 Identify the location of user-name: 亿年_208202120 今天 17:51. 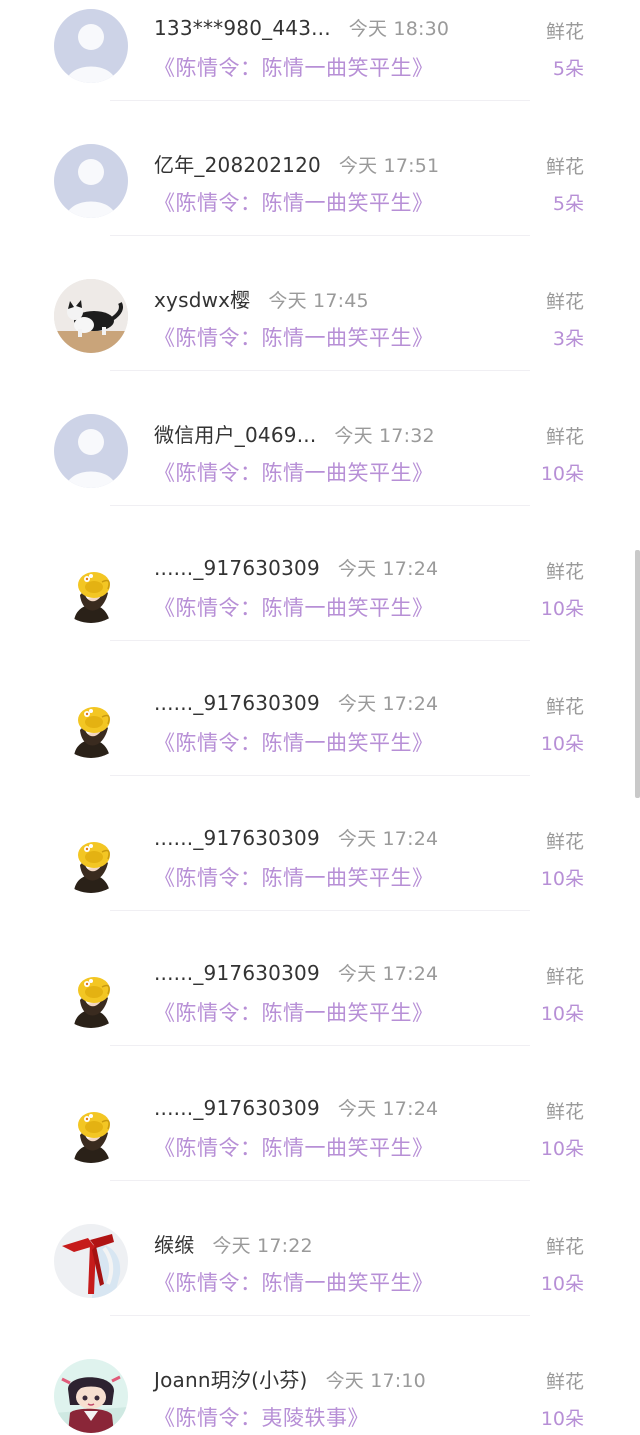
(296, 163).